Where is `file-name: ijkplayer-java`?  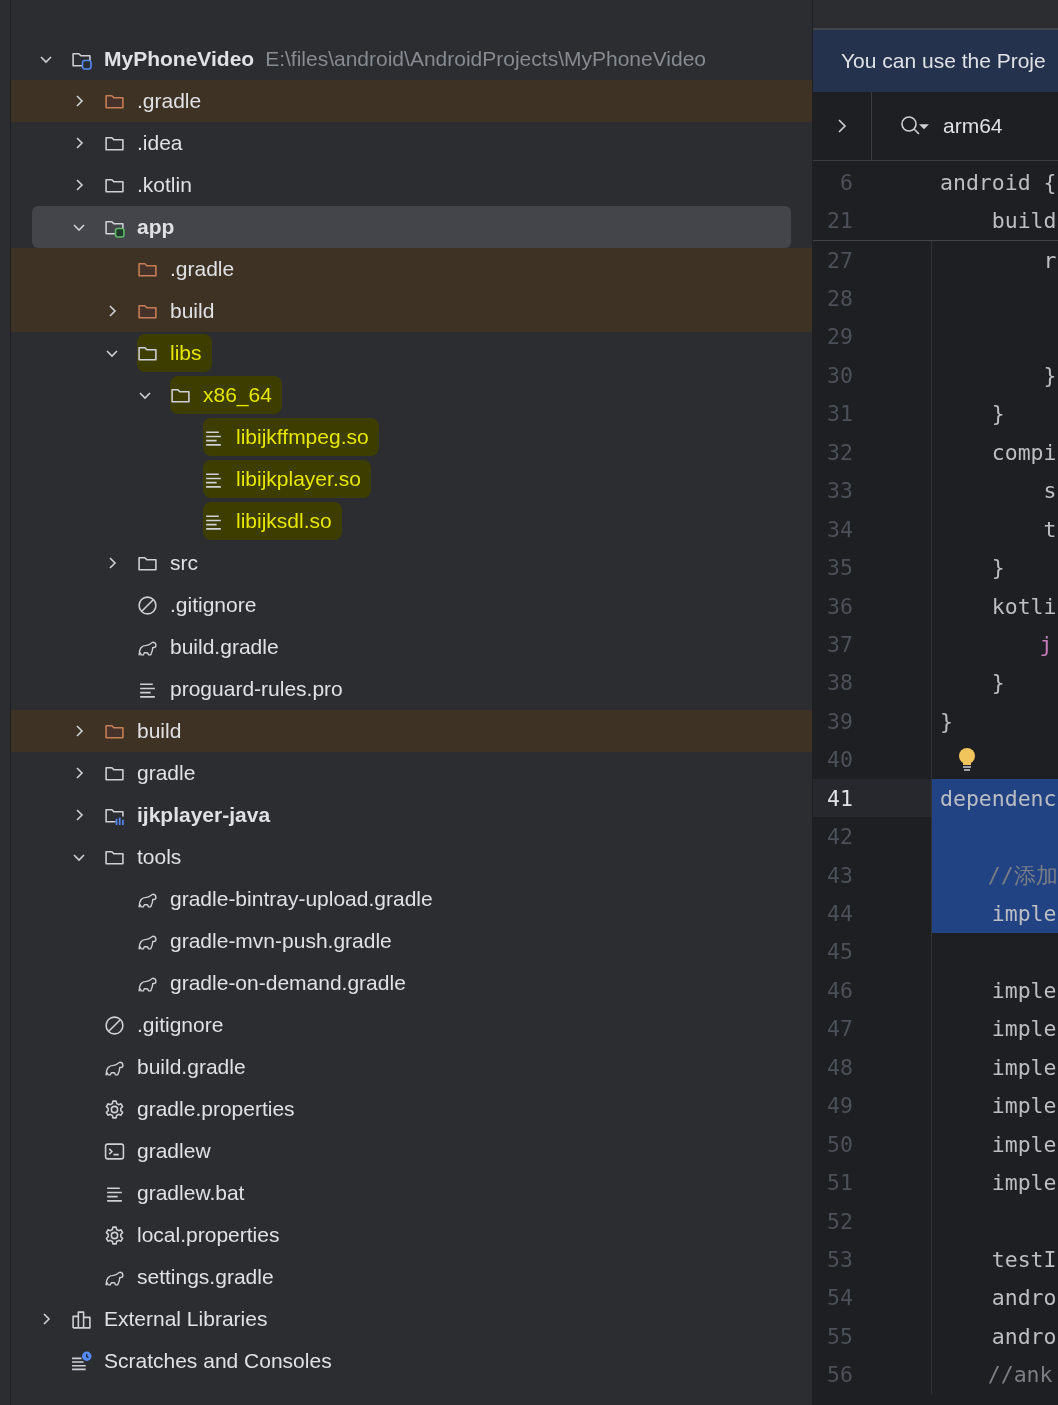
file-name: ijkplayer-java is located at coordinates (204, 815).